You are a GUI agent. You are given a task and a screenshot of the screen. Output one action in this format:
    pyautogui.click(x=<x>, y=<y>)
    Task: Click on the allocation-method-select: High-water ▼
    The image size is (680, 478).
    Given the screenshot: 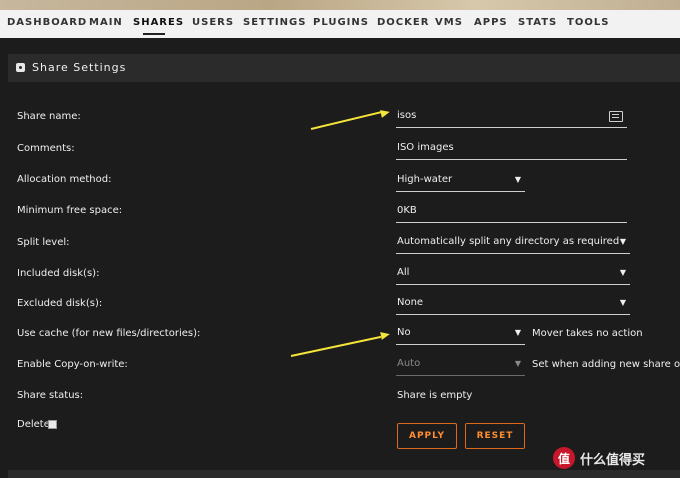 What is the action you would take?
    pyautogui.click(x=460, y=181)
    